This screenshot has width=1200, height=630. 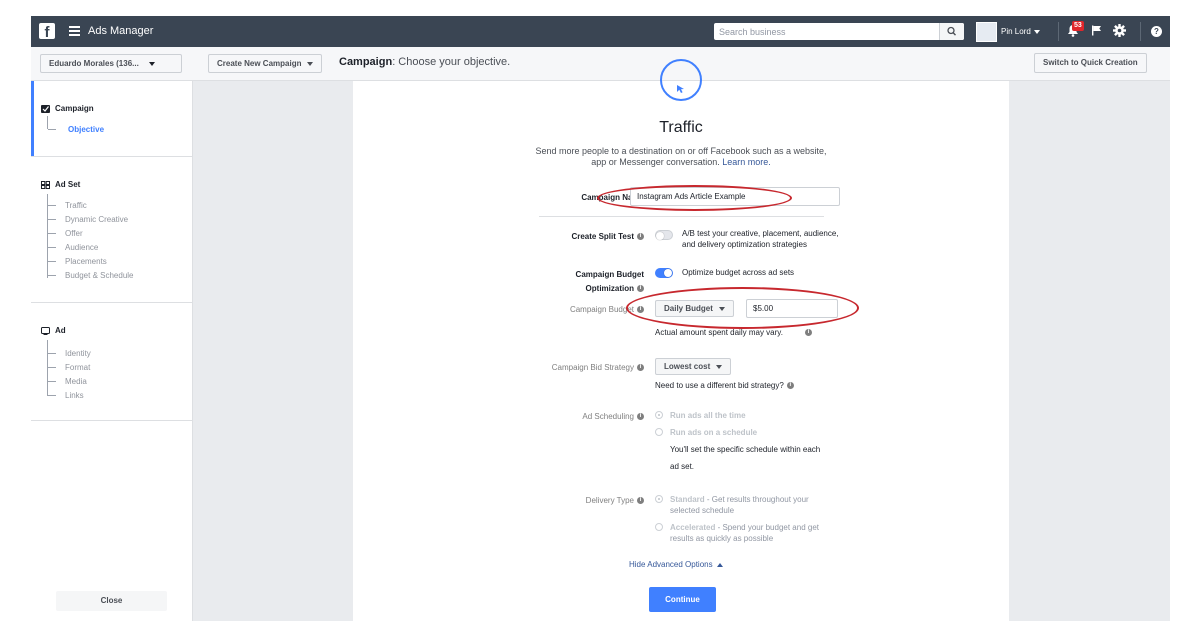 I want to click on switch-to-quick-creation-button: Switch to Quick Creation, so click(x=1090, y=63).